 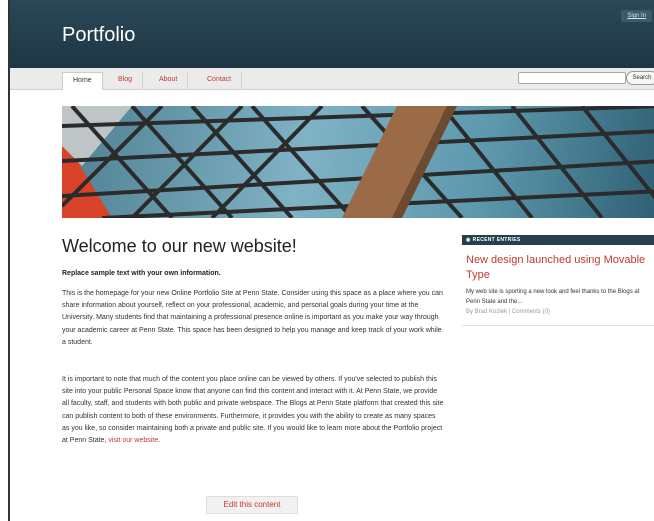 I want to click on edit-content-button: Edit this content, so click(x=252, y=505).